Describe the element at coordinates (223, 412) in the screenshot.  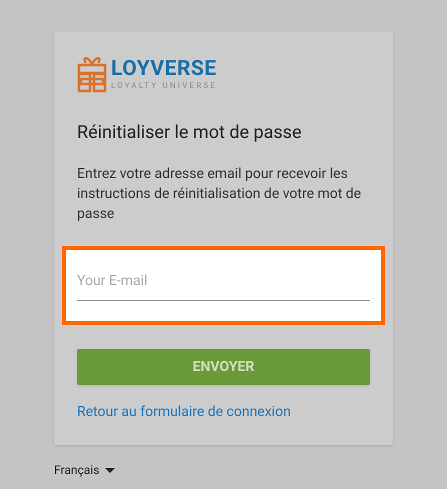
I see `back-link: Retour au formulaire de connexion` at that location.